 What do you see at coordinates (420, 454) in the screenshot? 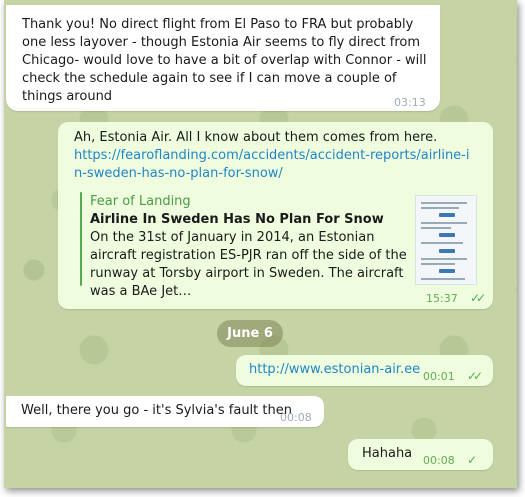
I see `message-outgoing: Hahaha 00:08 ✓` at bounding box center [420, 454].